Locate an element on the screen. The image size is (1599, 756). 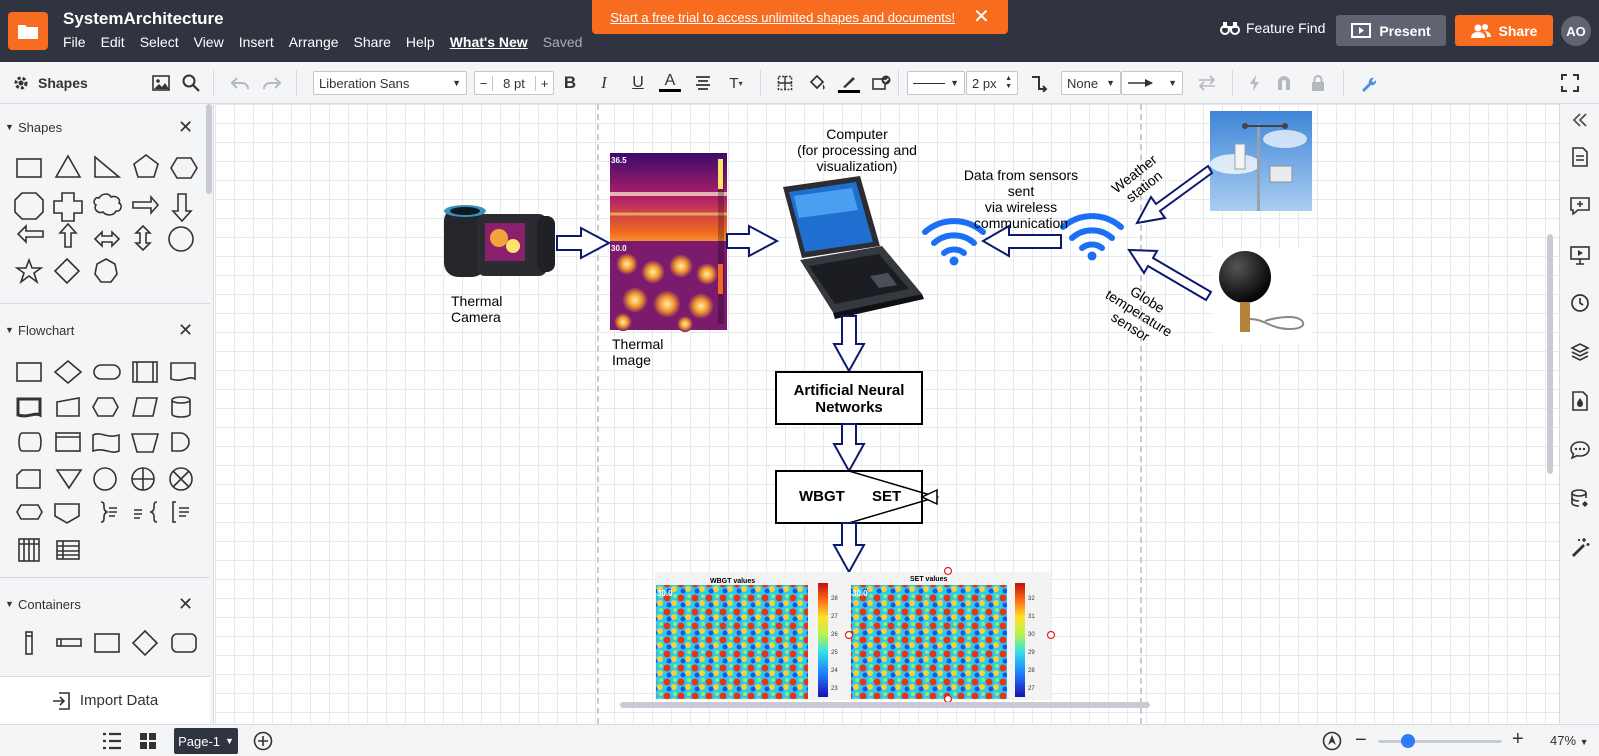
menu-file: File is located at coordinates (74, 42).